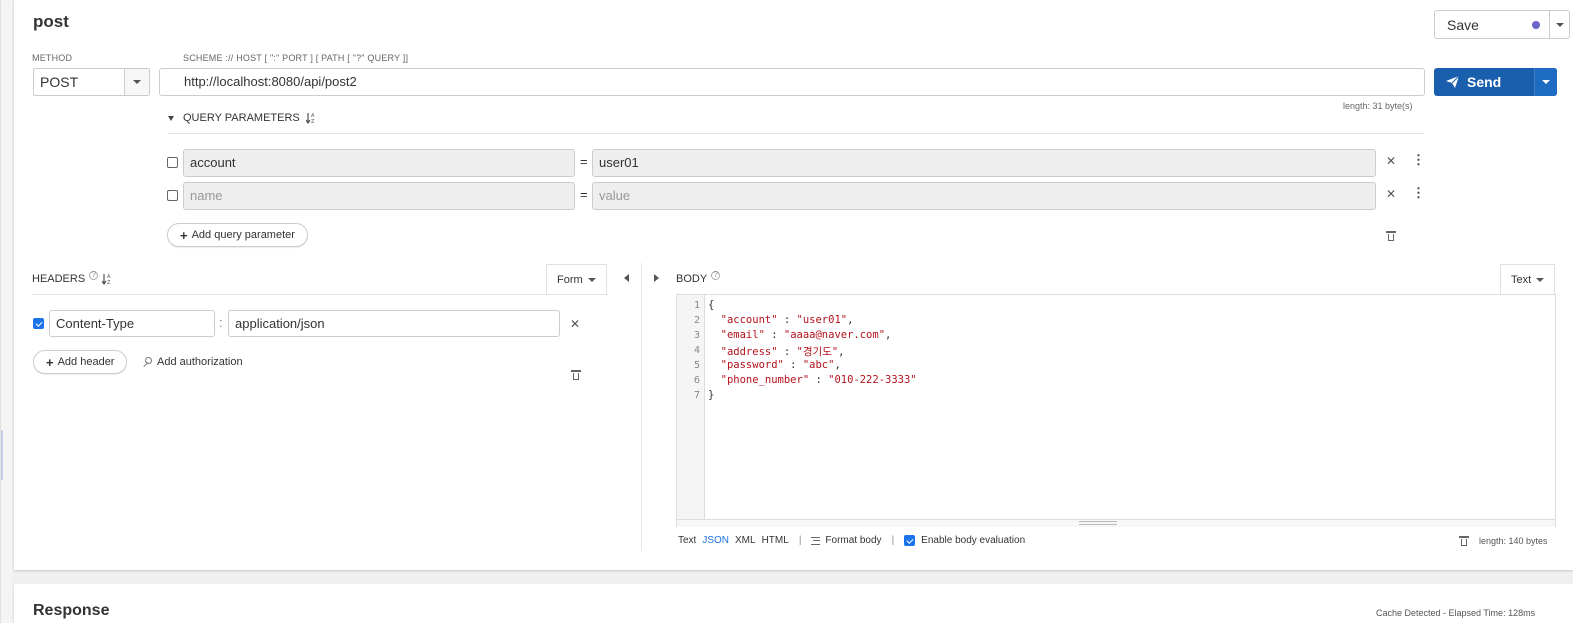 The width and height of the screenshot is (1573, 623). Describe the element at coordinates (1098, 523) in the screenshot. I see `resize-grip-icon` at that location.